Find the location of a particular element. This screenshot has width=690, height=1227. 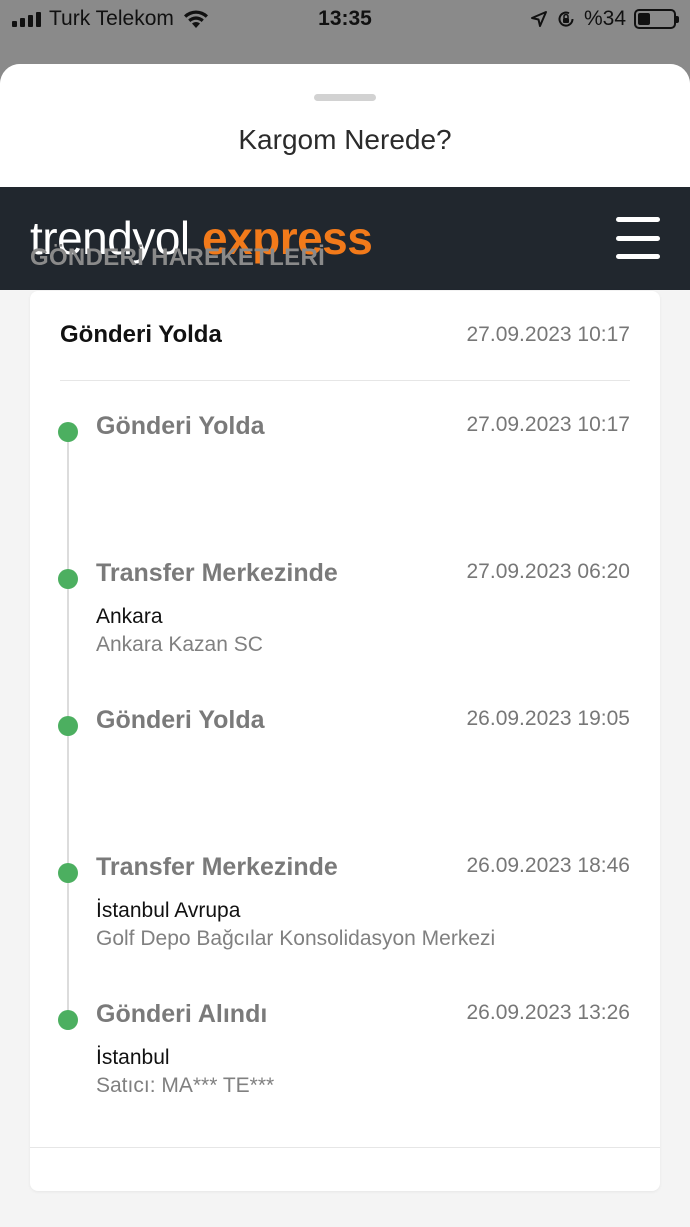

event-date: 26.09.2023 13:26 is located at coordinates (548, 1012).